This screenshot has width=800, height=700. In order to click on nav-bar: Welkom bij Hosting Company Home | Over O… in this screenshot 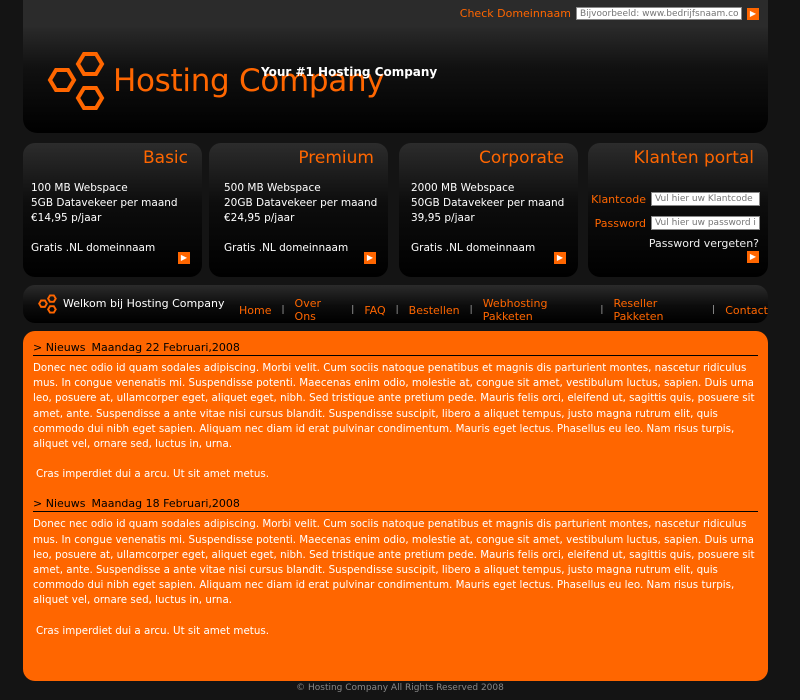, I will do `click(395, 304)`.